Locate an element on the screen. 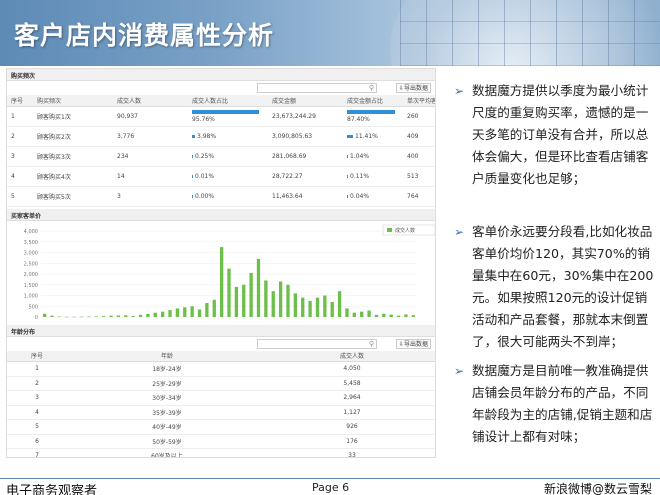 The height and width of the screenshot is (495, 660). amount-share: 1.04% is located at coordinates (373, 156).